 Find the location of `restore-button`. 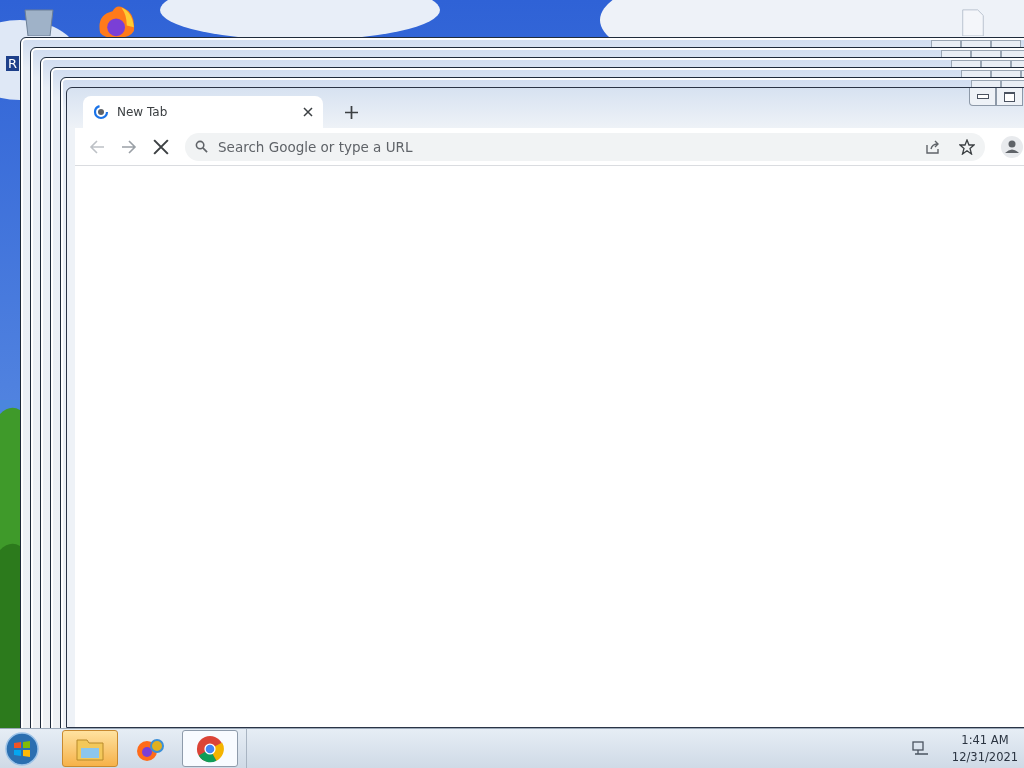

restore-button is located at coordinates (1009, 97).